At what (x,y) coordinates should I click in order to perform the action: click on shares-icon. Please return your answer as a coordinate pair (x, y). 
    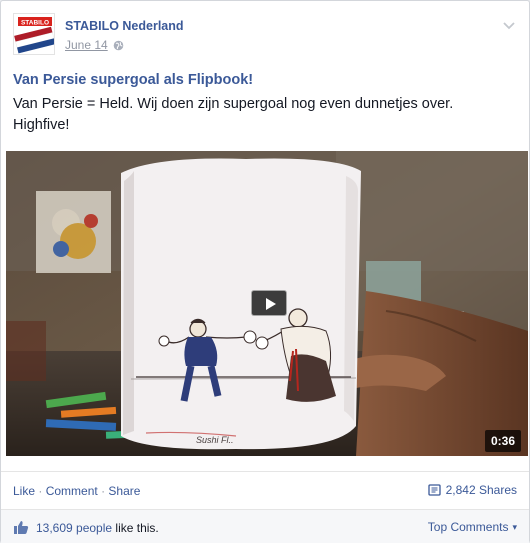
    Looking at the image, I should click on (434, 490).